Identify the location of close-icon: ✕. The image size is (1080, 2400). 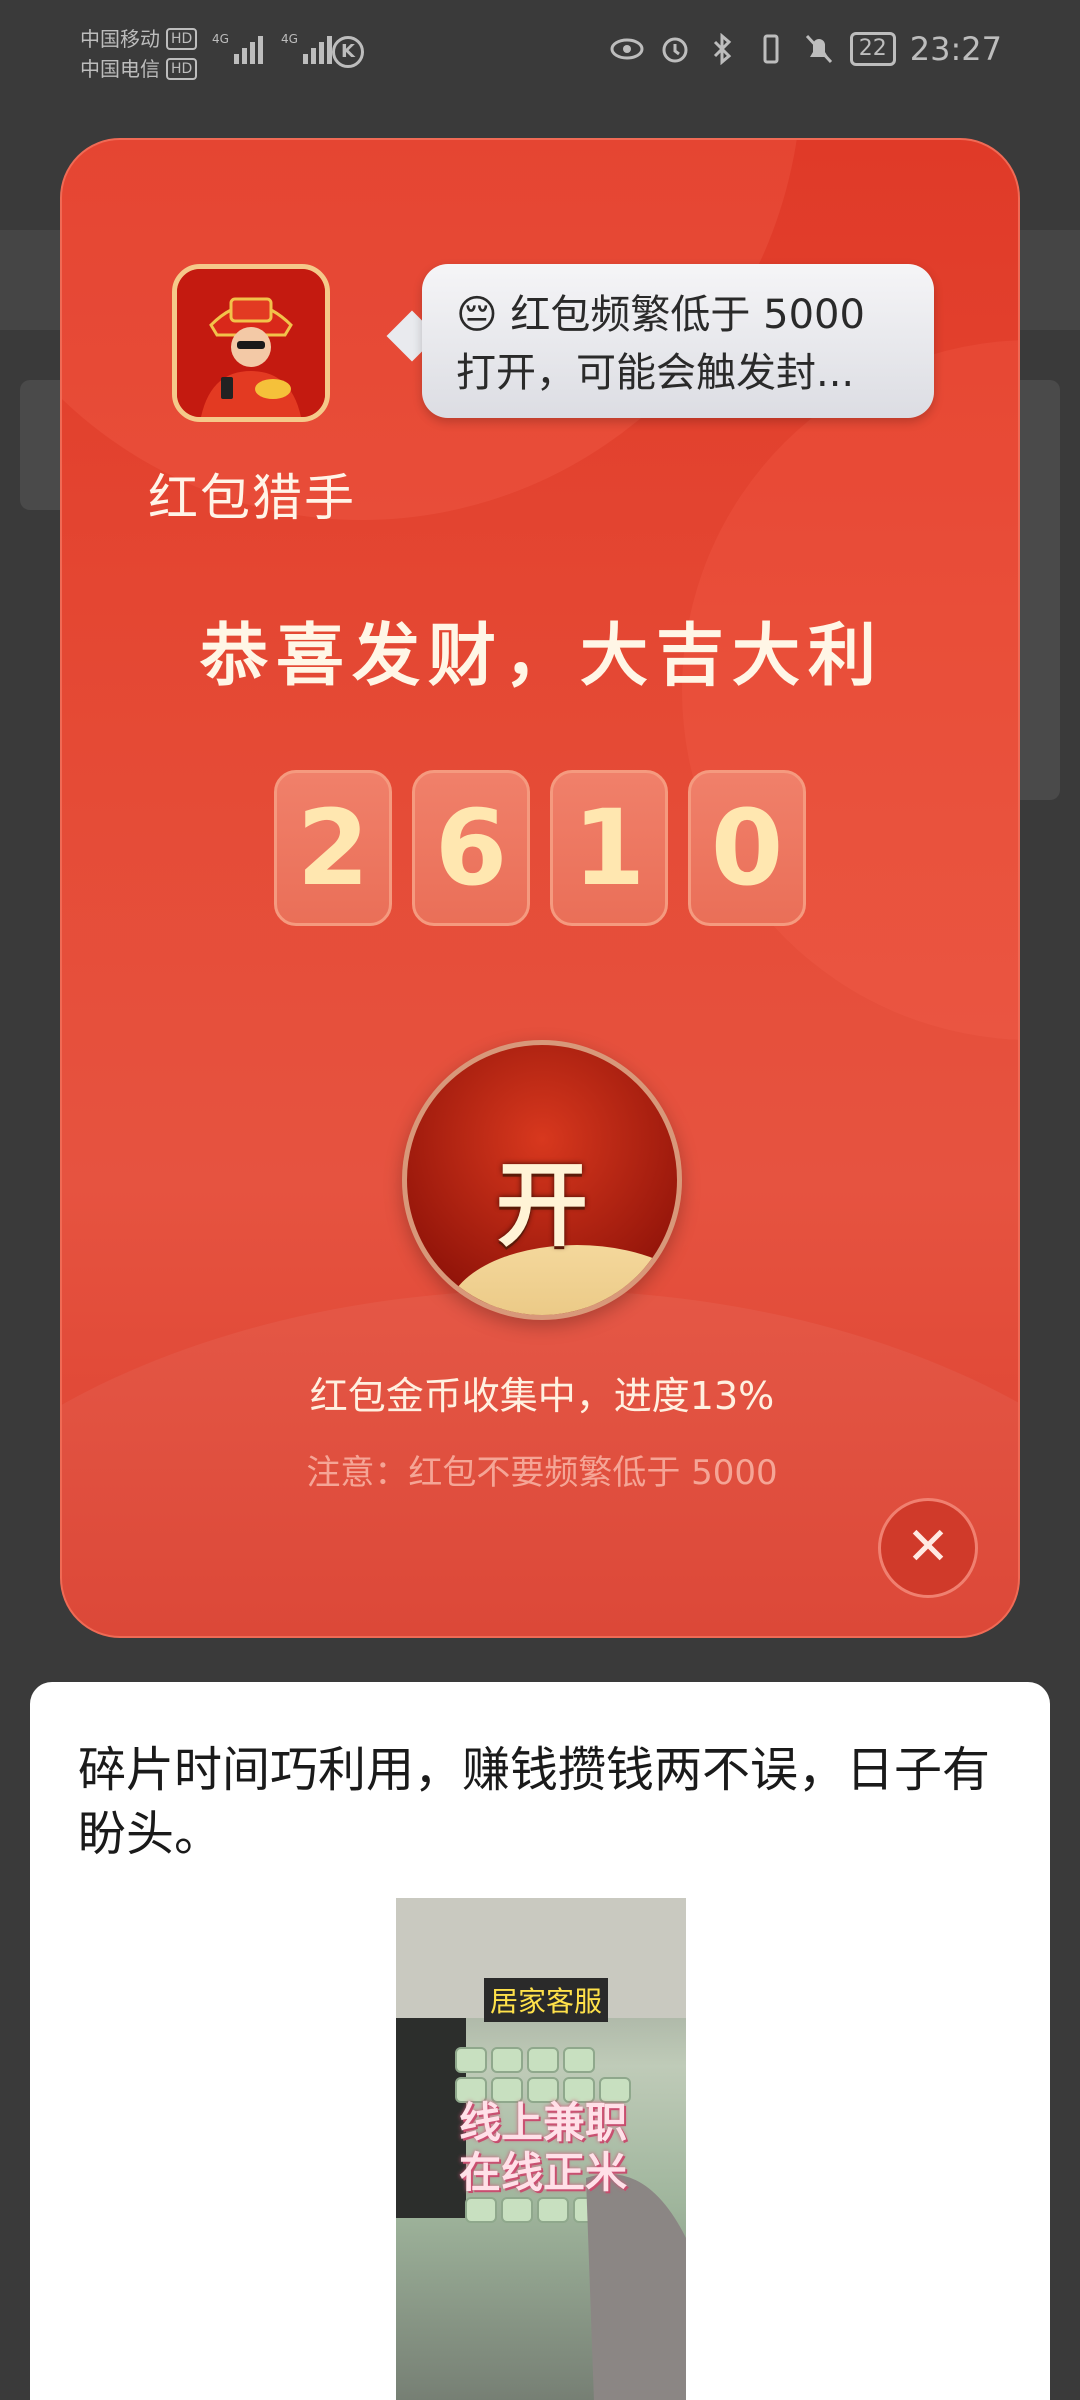
(928, 1547).